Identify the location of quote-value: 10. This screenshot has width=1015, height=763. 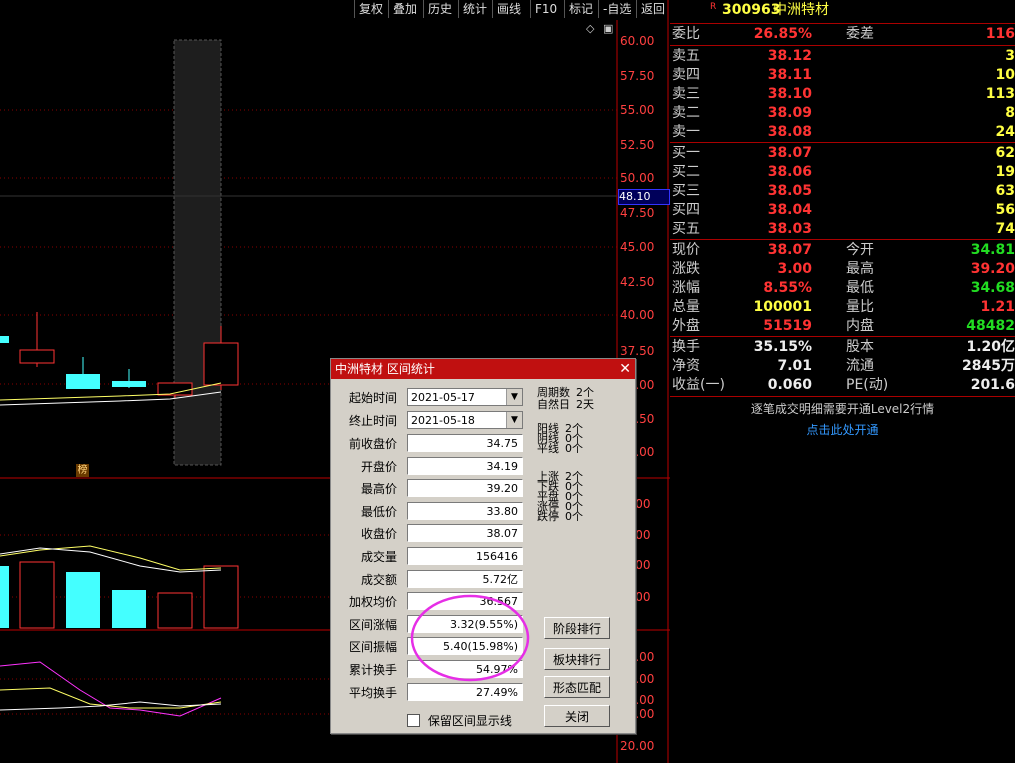
(1005, 75).